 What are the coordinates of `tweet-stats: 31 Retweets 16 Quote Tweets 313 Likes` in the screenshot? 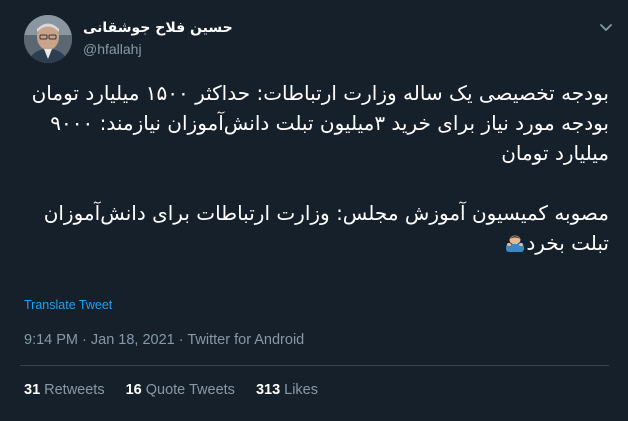 It's located at (181, 390).